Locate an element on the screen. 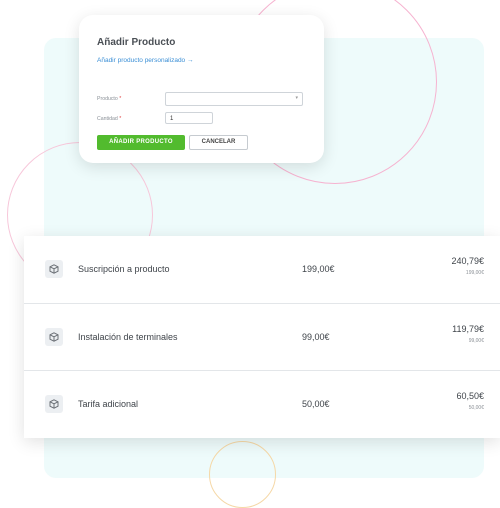 This screenshot has width=500, height=508. decorative-circle-orange is located at coordinates (242, 474).